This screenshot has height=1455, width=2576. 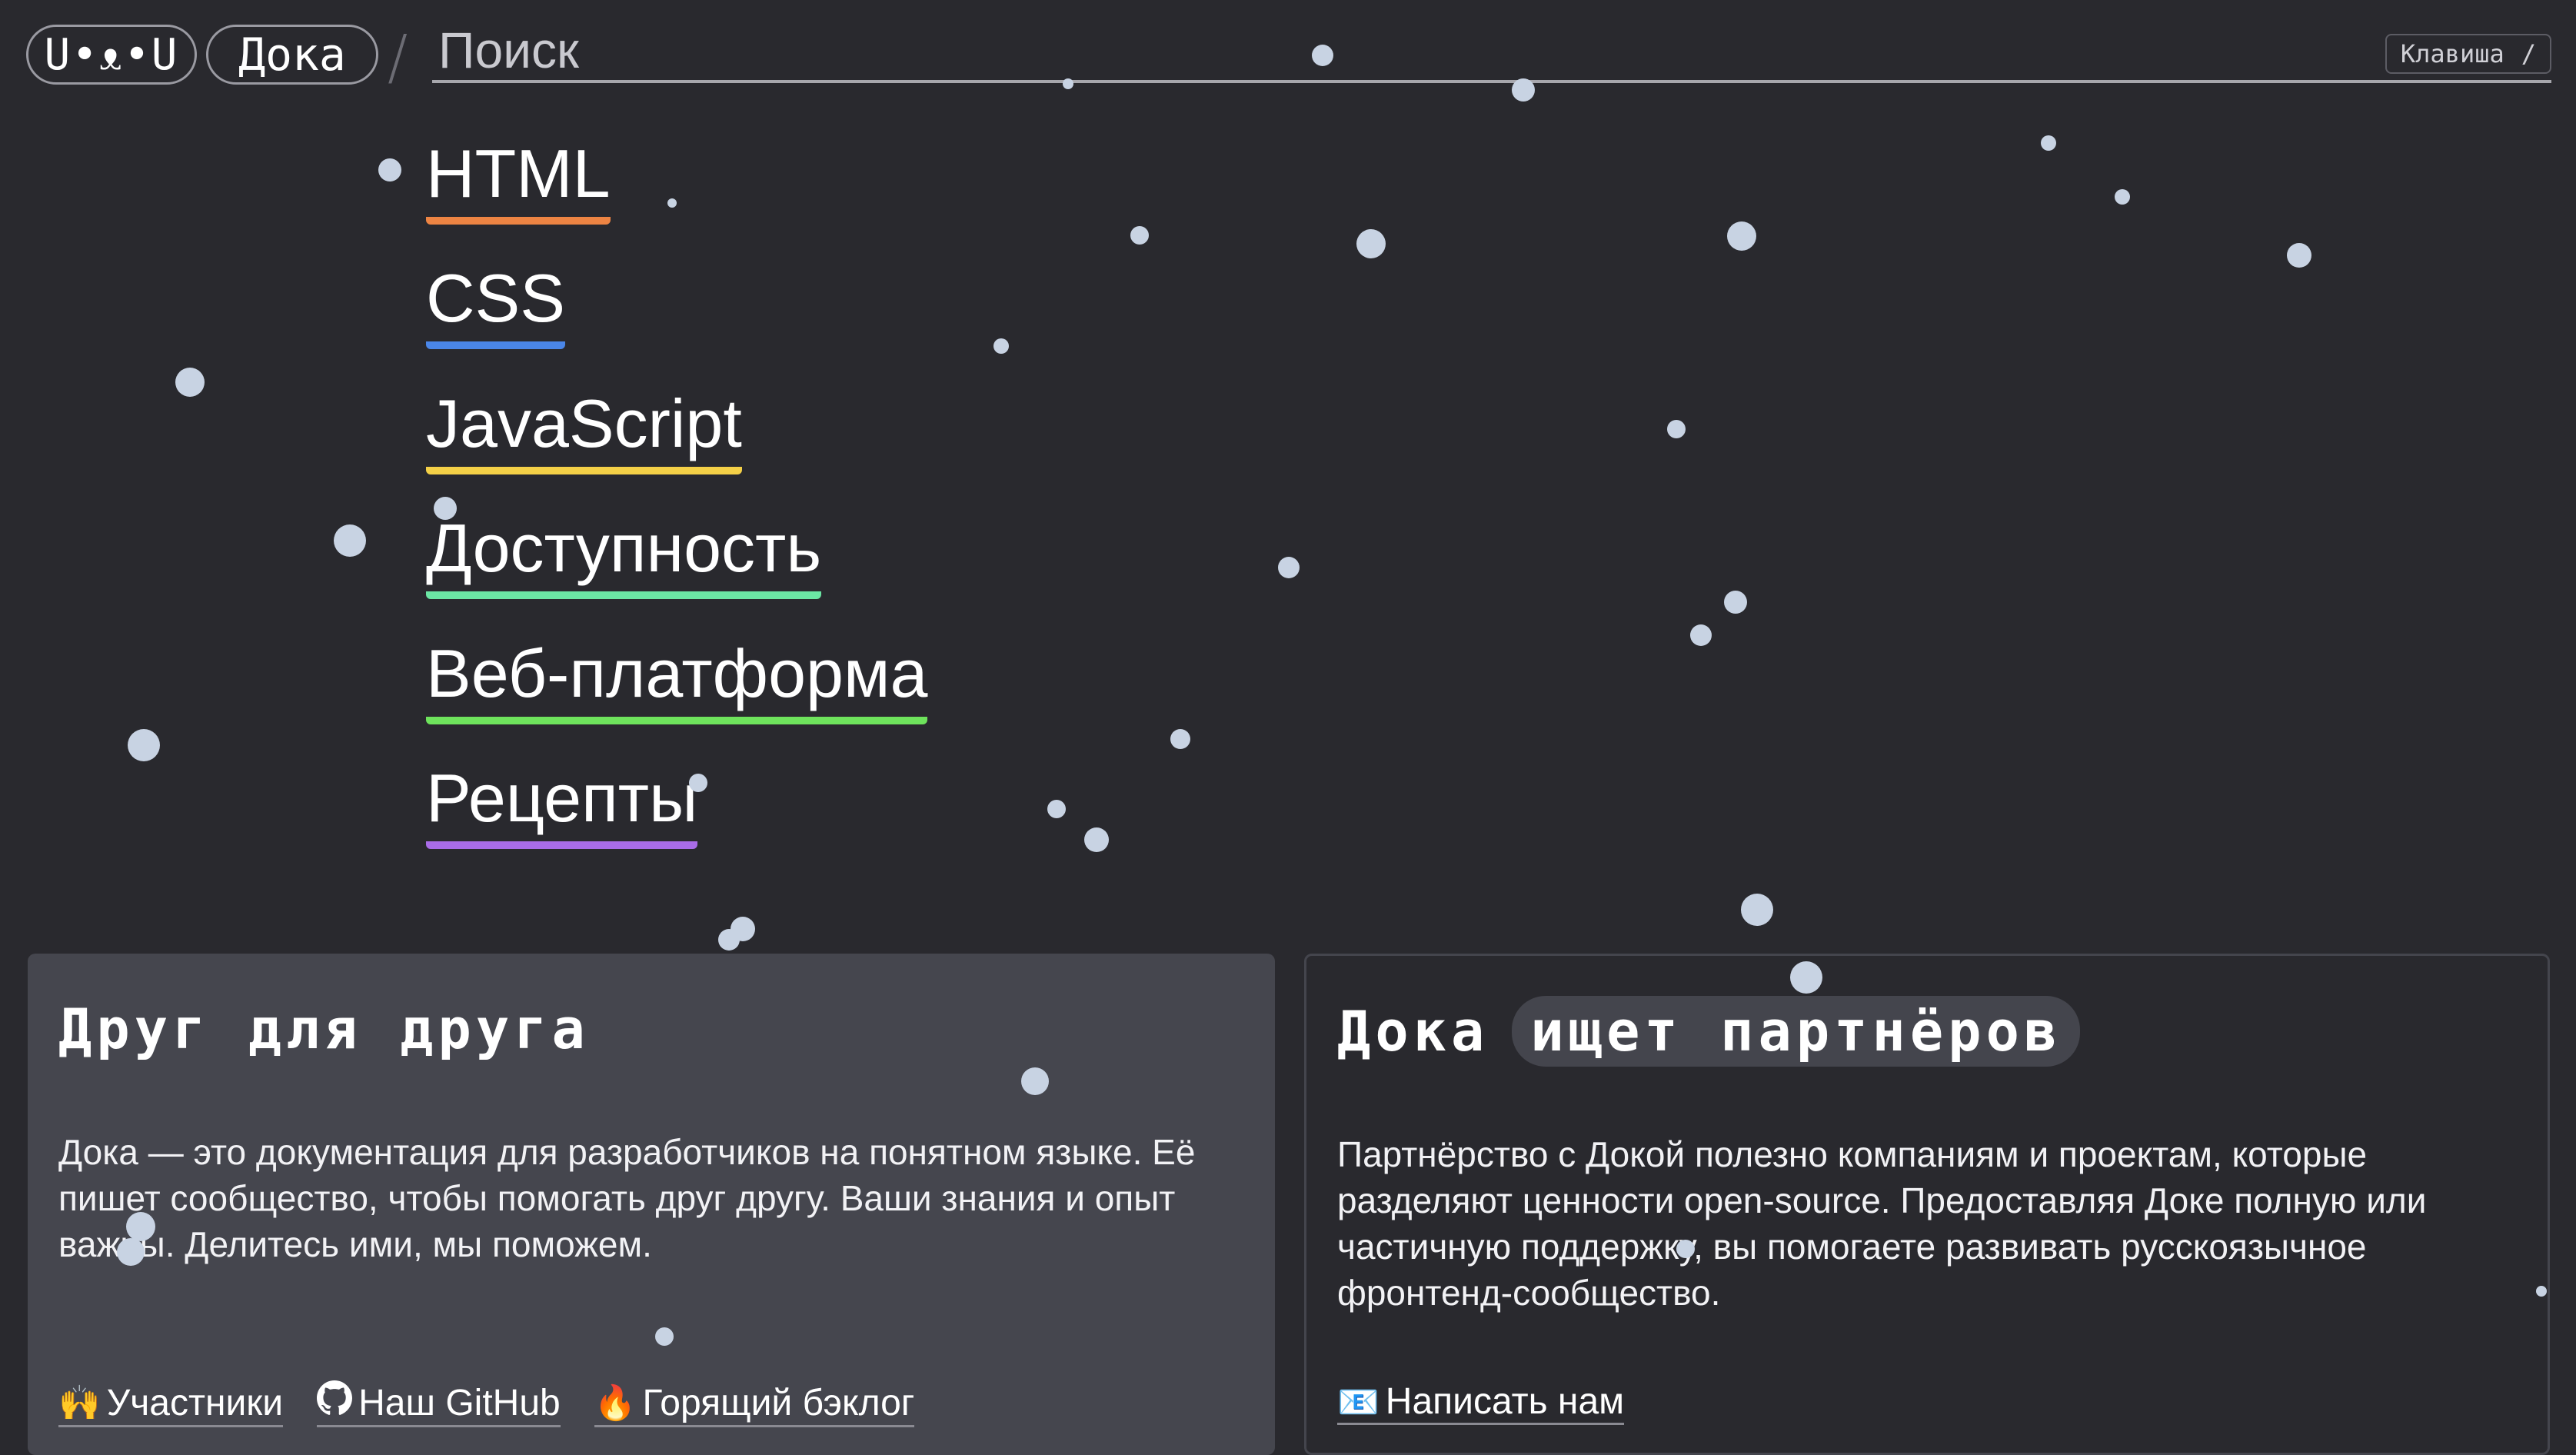 I want to click on logo-text: U•ᴥ•U, so click(x=111, y=54).